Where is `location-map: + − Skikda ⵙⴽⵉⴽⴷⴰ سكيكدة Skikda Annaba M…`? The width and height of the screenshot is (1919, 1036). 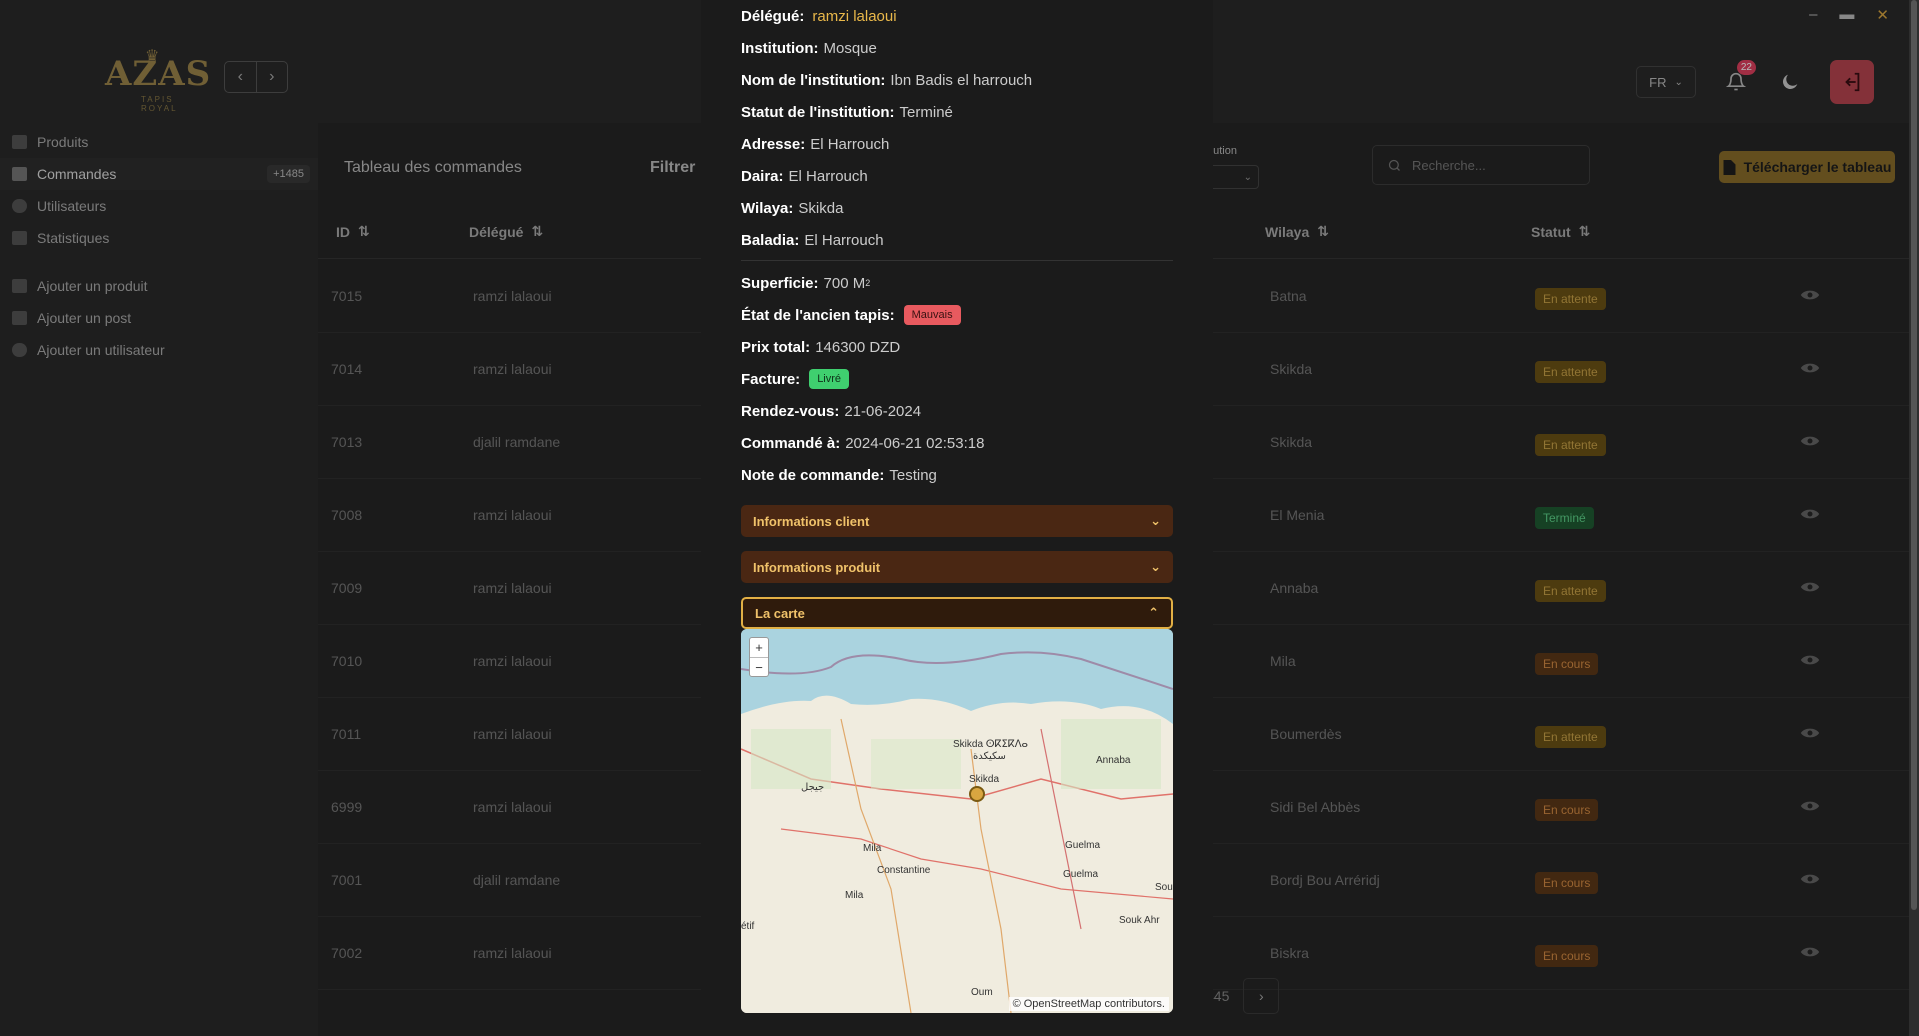
location-map: + − Skikda ⵙⴽⵉⴽⴷⴰ سكيكدة Skikda Annaba M… is located at coordinates (957, 821).